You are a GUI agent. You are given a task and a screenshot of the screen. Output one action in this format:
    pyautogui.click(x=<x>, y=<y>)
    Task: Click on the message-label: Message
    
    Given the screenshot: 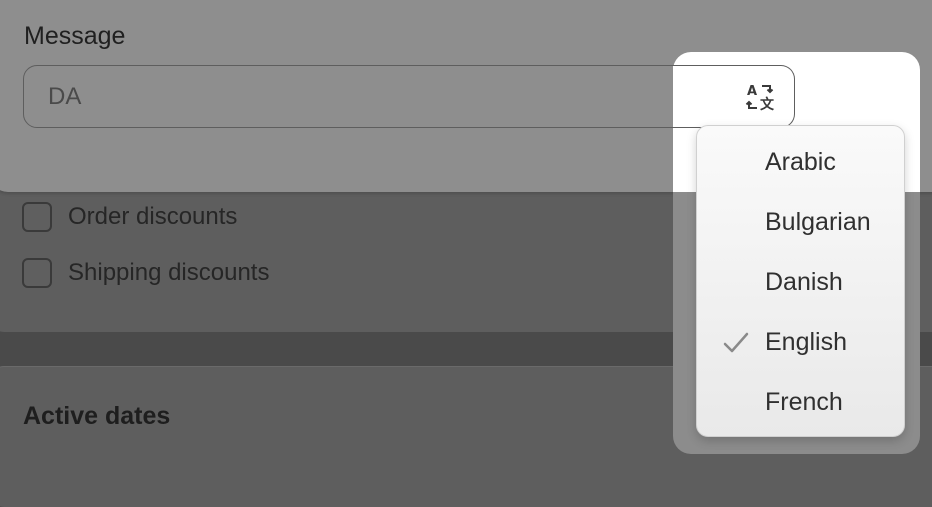 What is the action you would take?
    pyautogui.click(x=75, y=36)
    